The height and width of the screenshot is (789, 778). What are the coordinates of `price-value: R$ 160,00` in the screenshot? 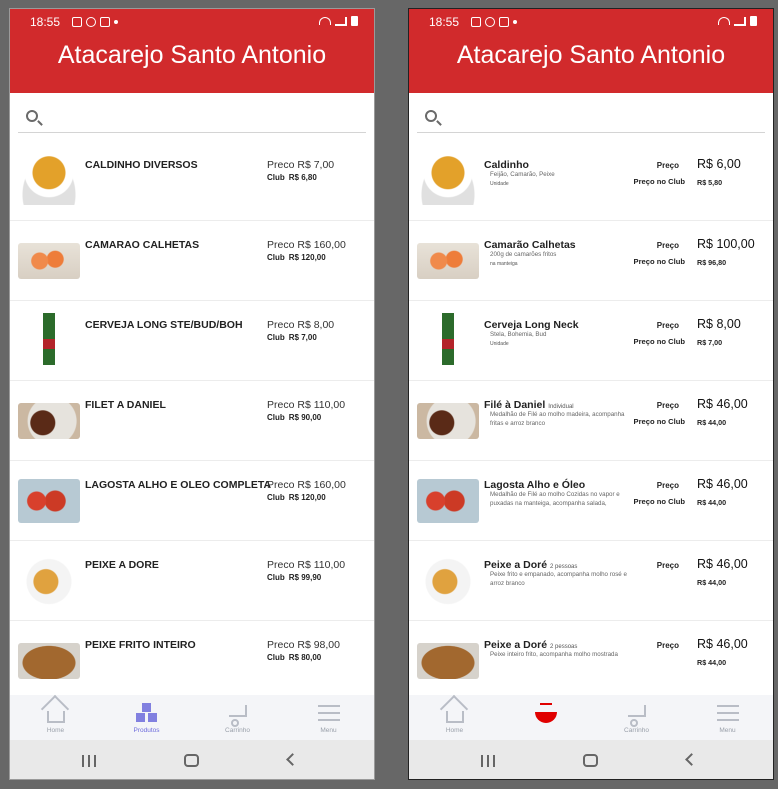 It's located at (321, 245).